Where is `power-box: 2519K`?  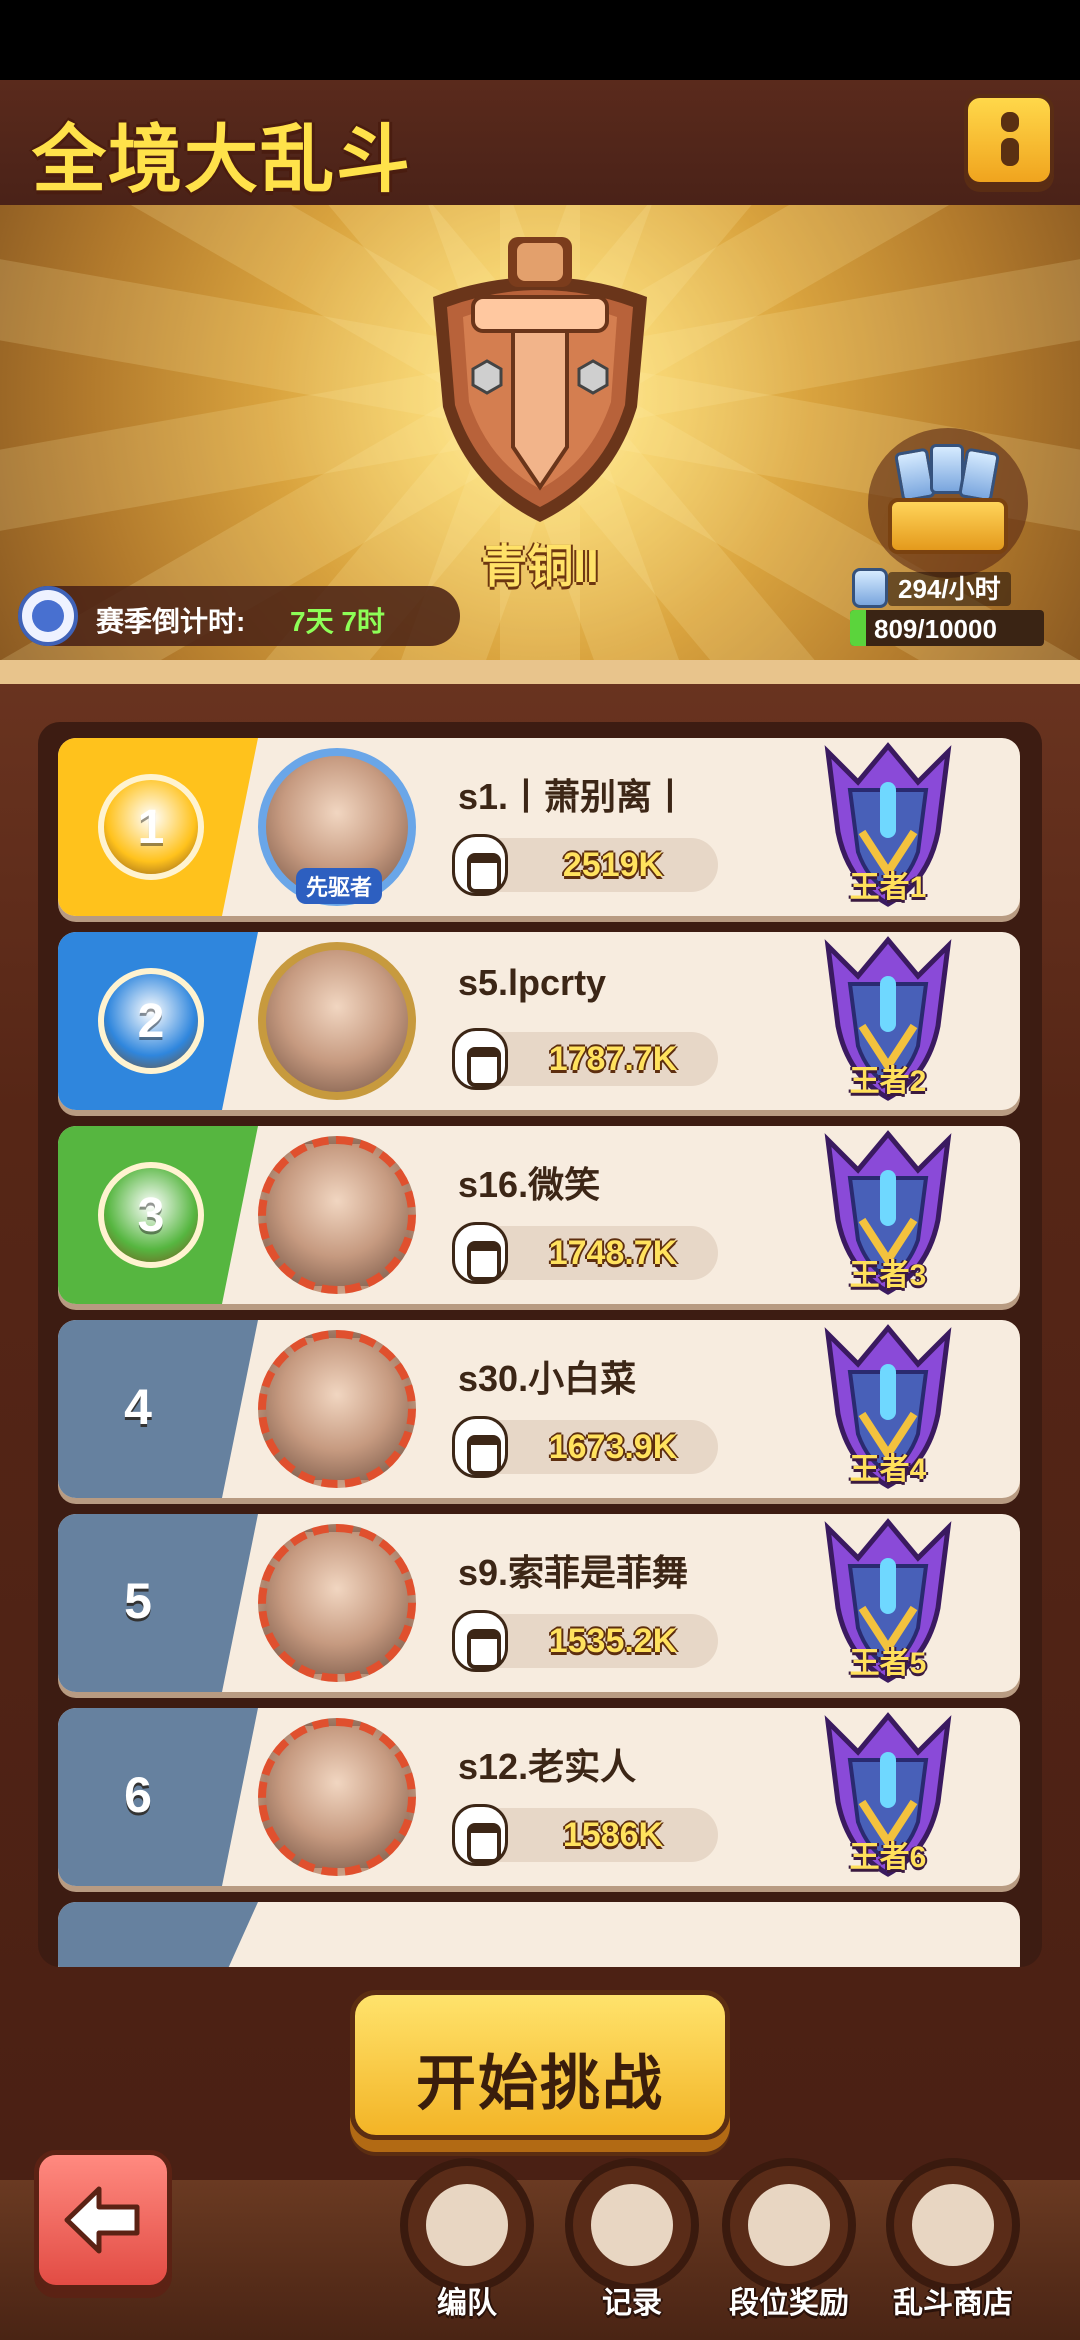
power-box: 2519K is located at coordinates (585, 865).